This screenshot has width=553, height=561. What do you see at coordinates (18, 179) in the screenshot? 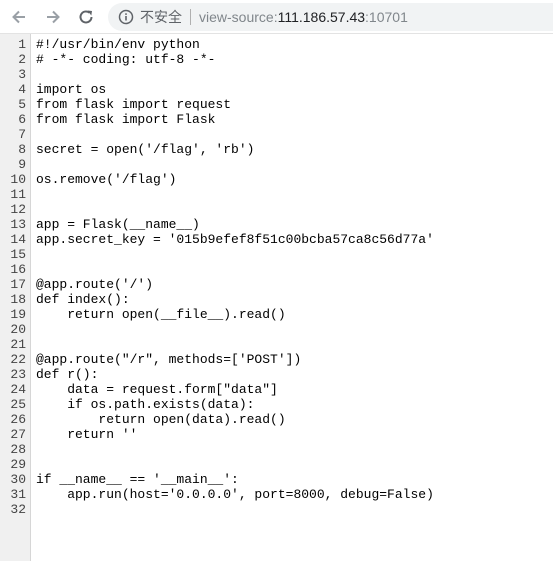
I see `line-number: 10` at bounding box center [18, 179].